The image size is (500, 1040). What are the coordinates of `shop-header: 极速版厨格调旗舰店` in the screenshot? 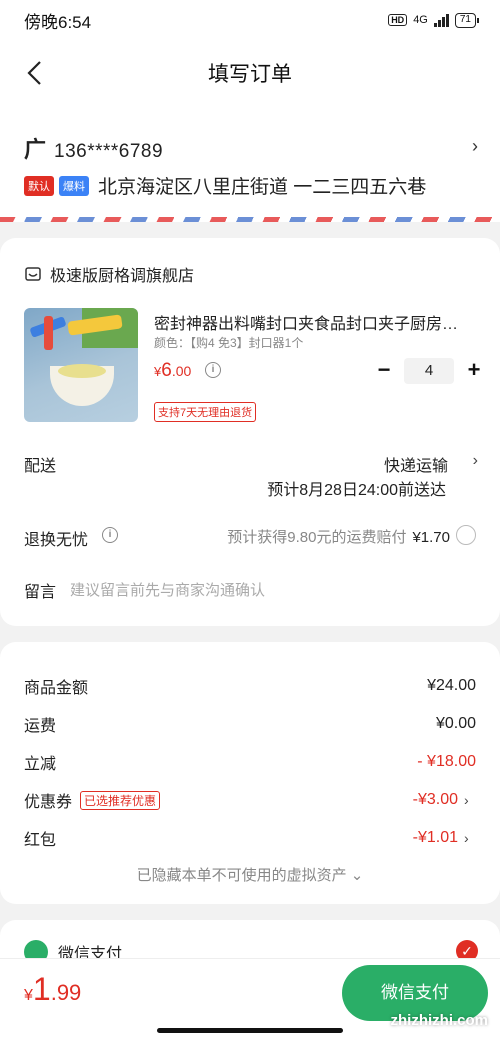 It's located at (109, 274).